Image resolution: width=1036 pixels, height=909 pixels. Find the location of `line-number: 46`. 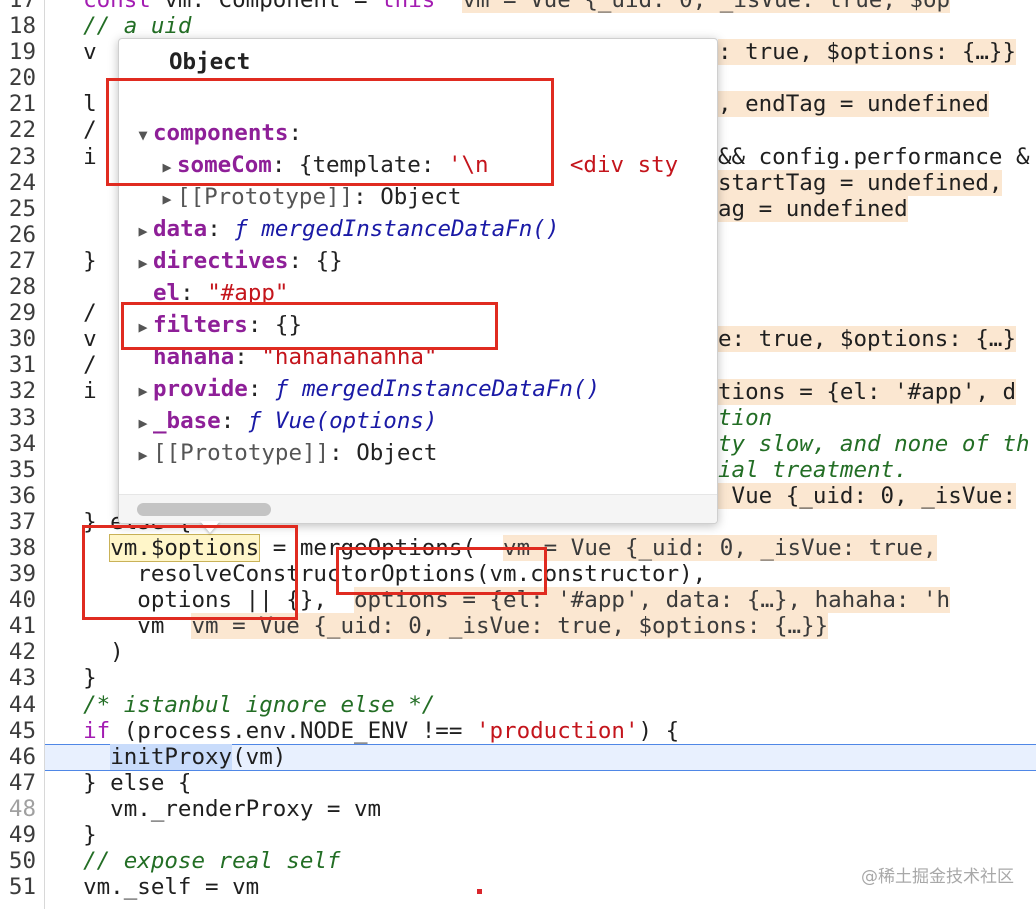

line-number: 46 is located at coordinates (18, 757).